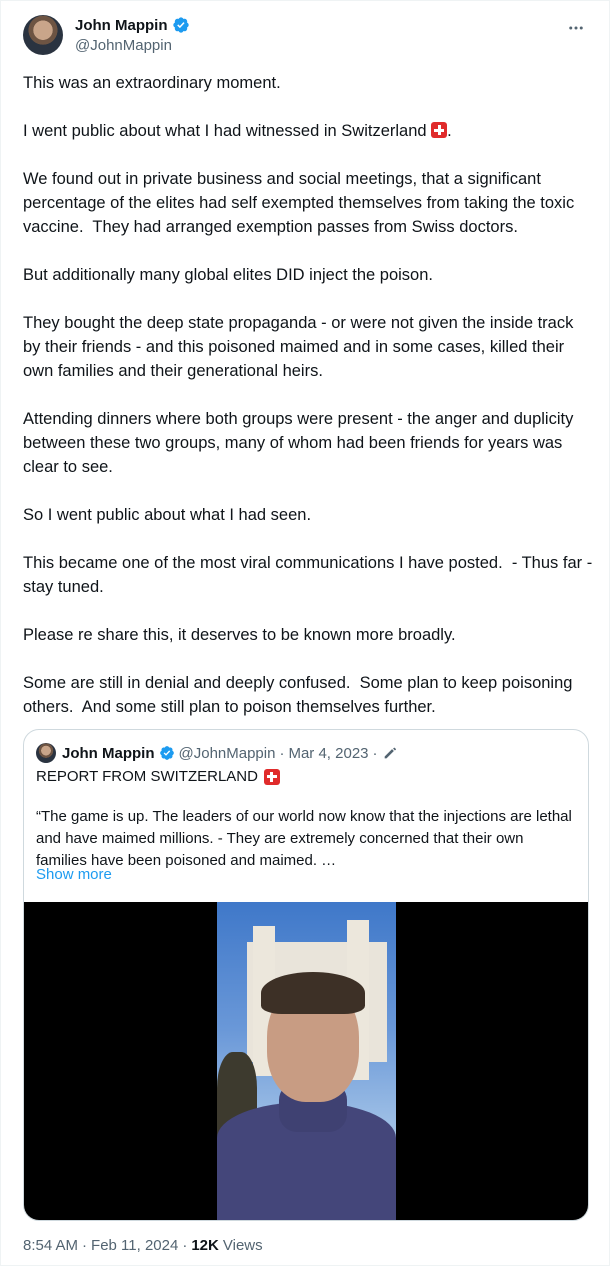  What do you see at coordinates (134, 1245) in the screenshot?
I see `tweet-date: Feb 11, 2024` at bounding box center [134, 1245].